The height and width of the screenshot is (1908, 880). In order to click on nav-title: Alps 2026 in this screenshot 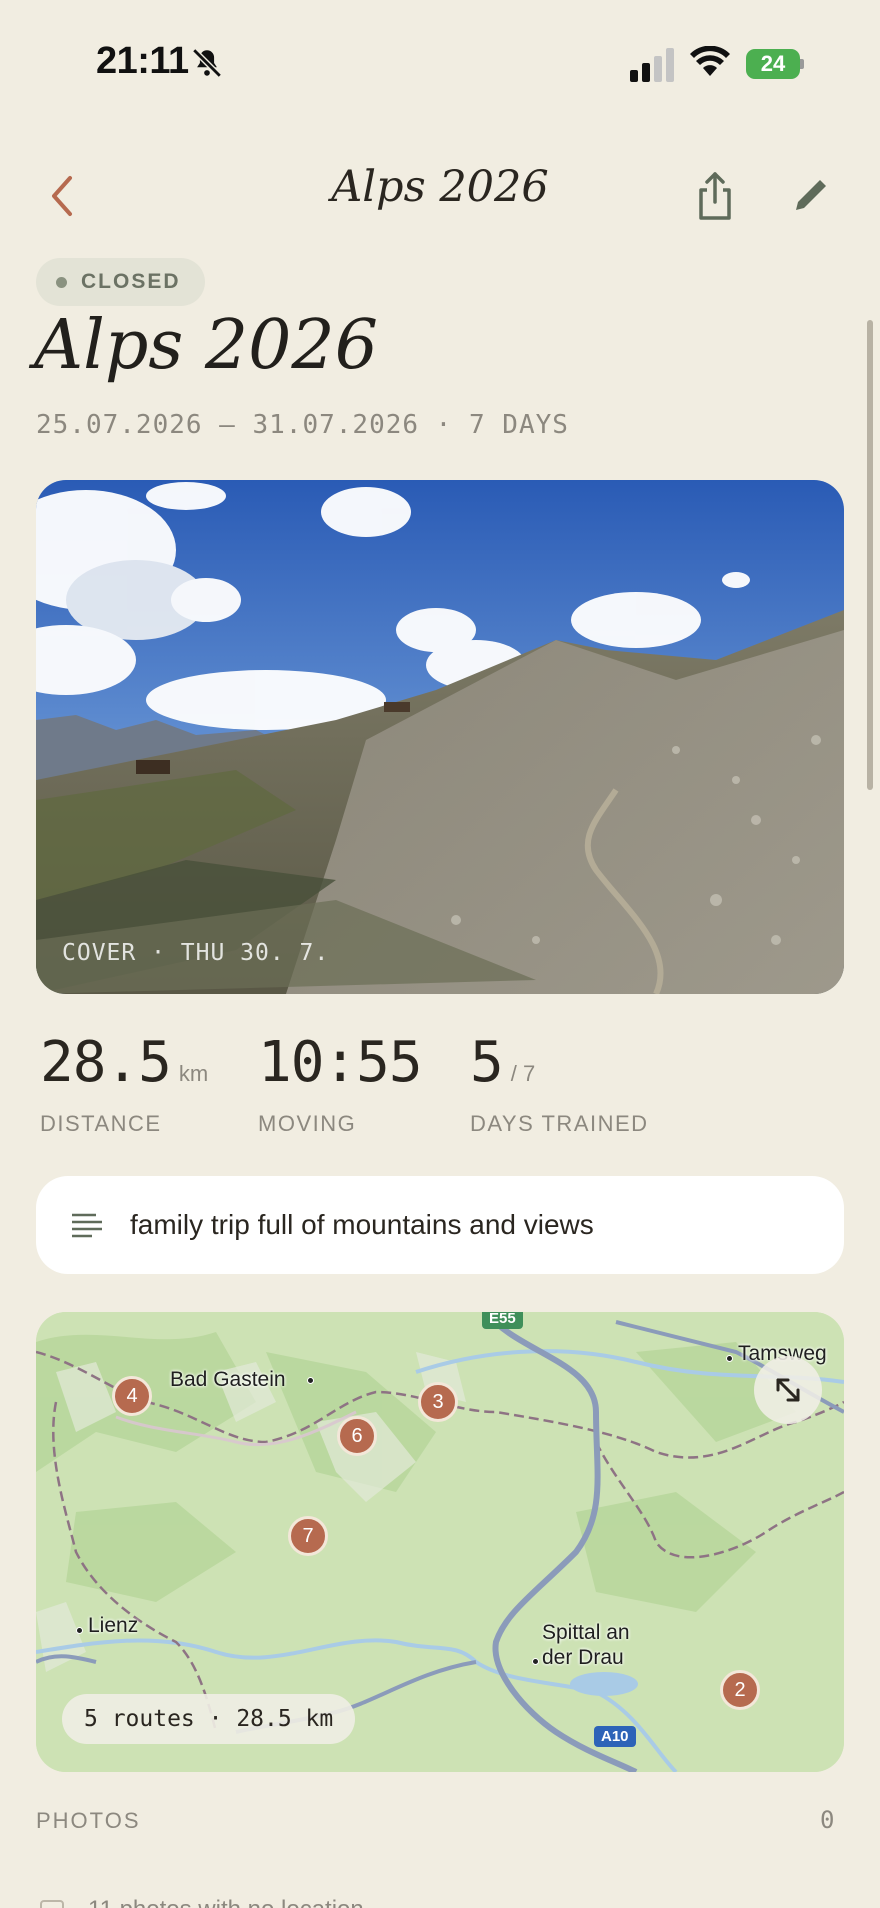, I will do `click(440, 187)`.